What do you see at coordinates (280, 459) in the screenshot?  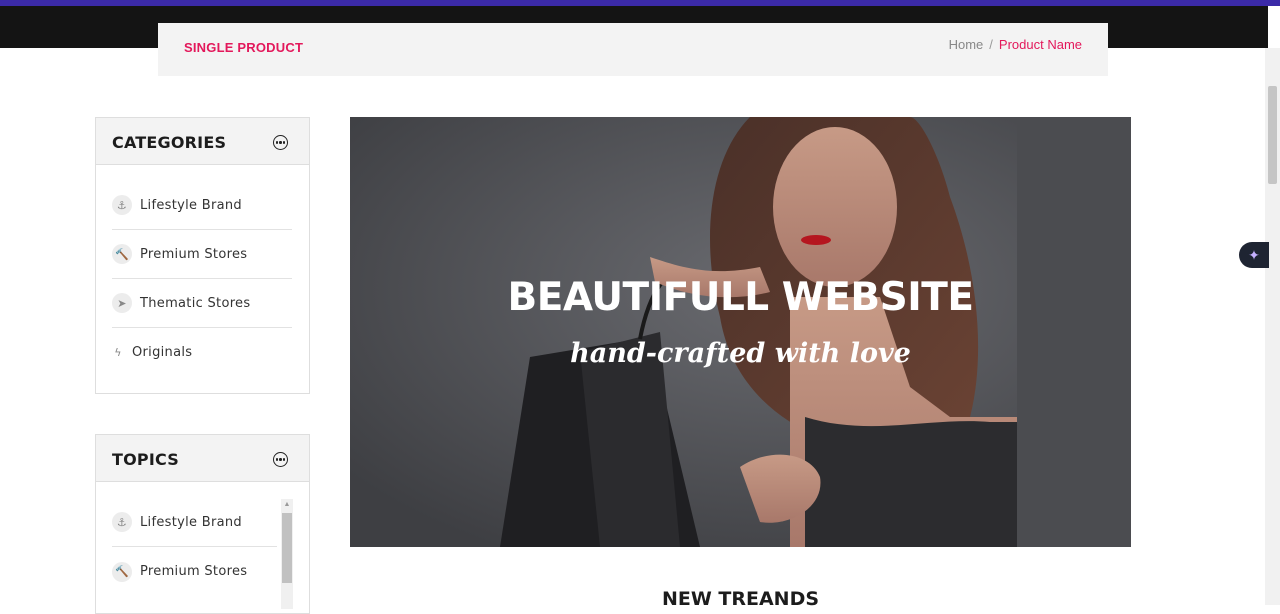 I see `topics-collapse-icon` at bounding box center [280, 459].